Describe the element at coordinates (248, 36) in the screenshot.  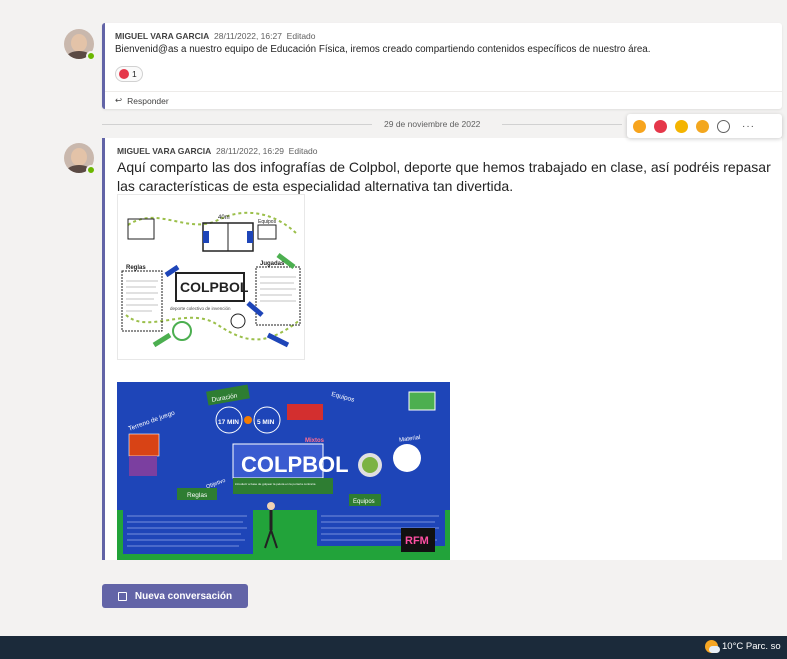
I see `message-timestamp: 28/11/2022, 16:27` at that location.